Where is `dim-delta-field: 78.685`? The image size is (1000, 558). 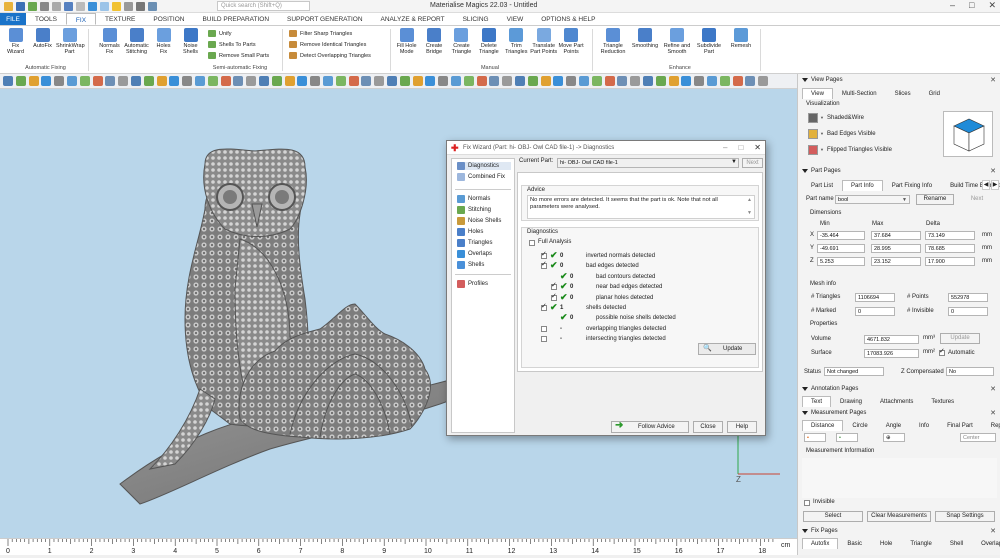 dim-delta-field: 78.685 is located at coordinates (950, 248).